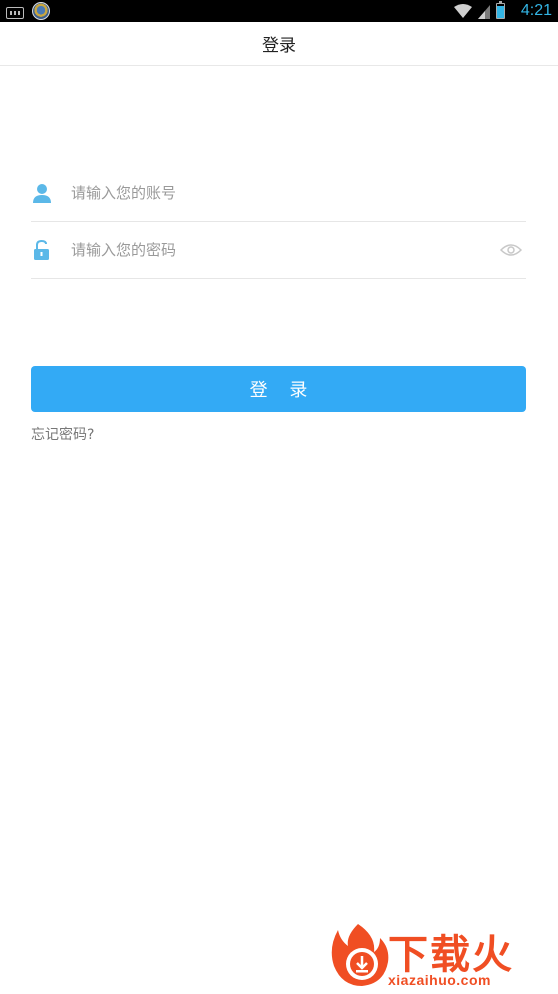 The width and height of the screenshot is (558, 994). Describe the element at coordinates (536, 10) in the screenshot. I see `status-time: 4:21` at that location.